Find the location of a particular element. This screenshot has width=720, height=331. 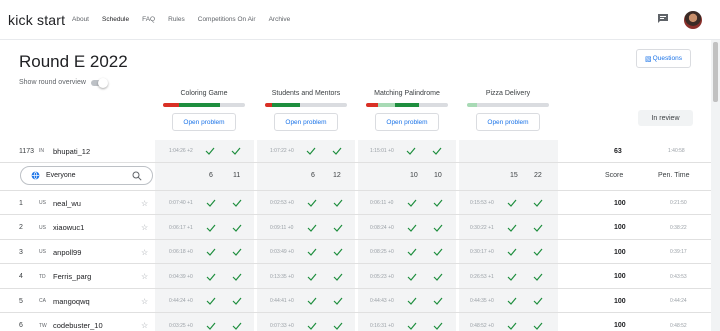

username: anpoll99 is located at coordinates (67, 252).